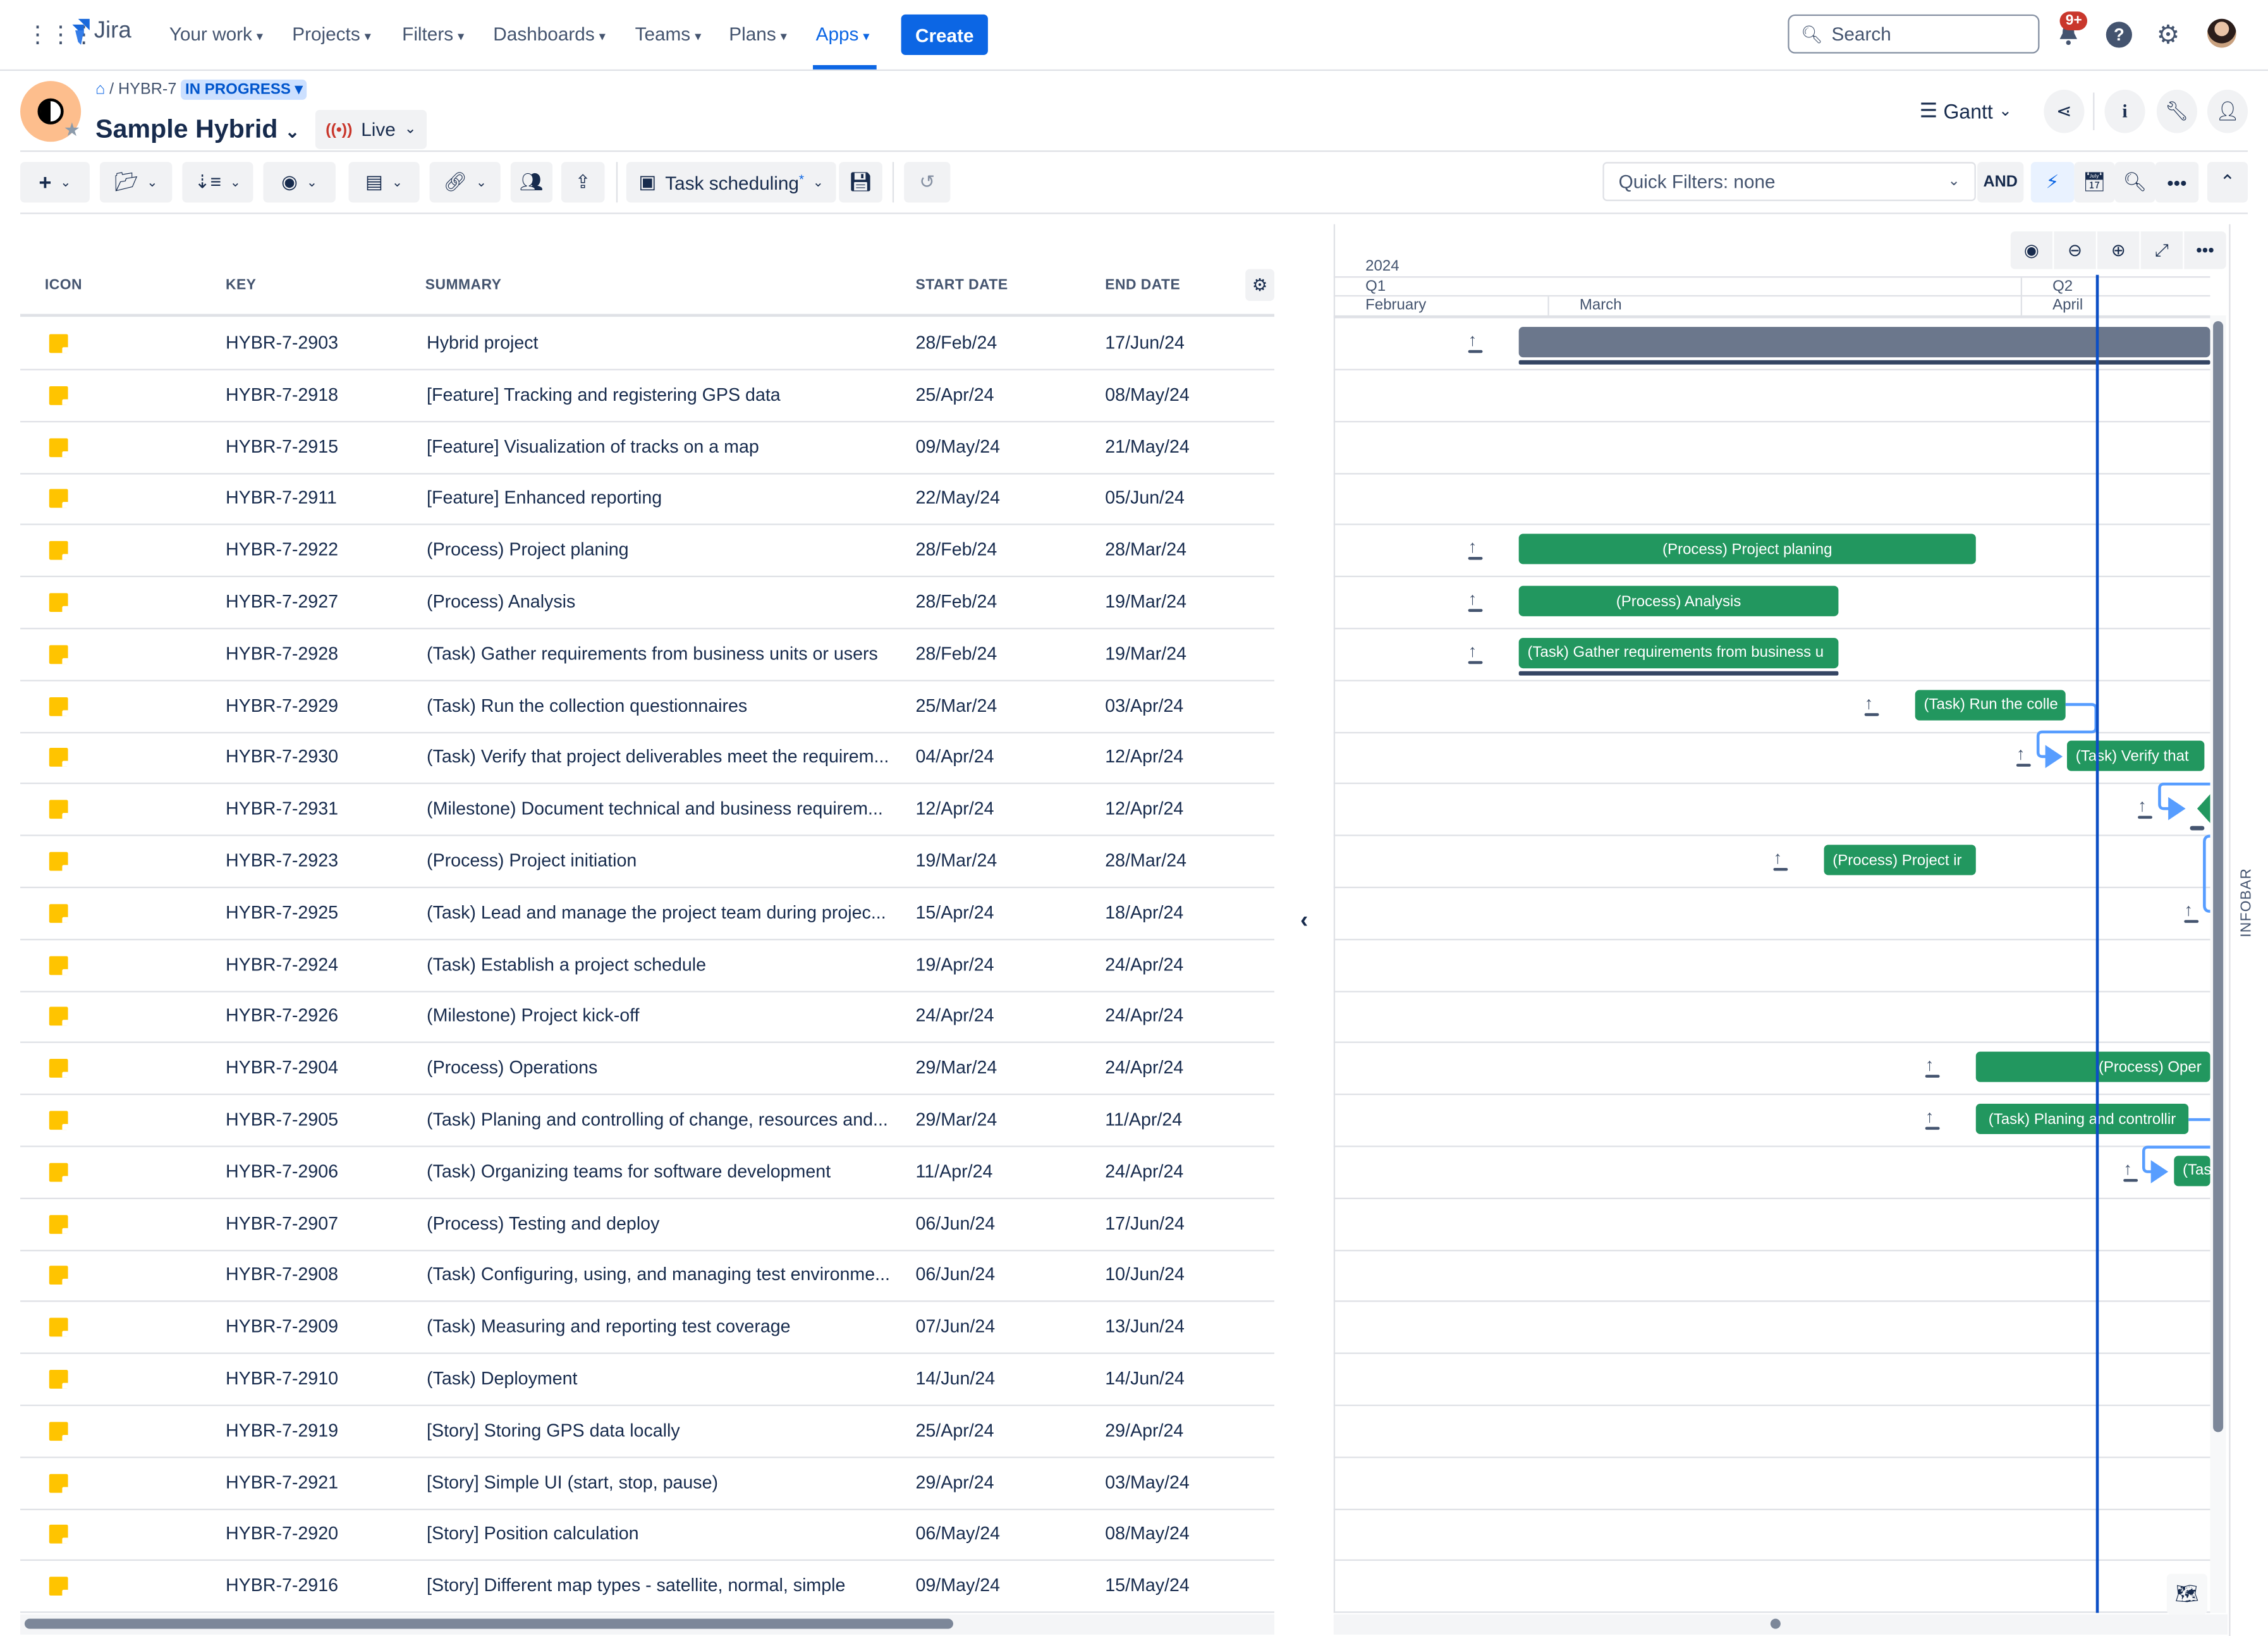  I want to click on end-date: 08/May/24, so click(1147, 394).